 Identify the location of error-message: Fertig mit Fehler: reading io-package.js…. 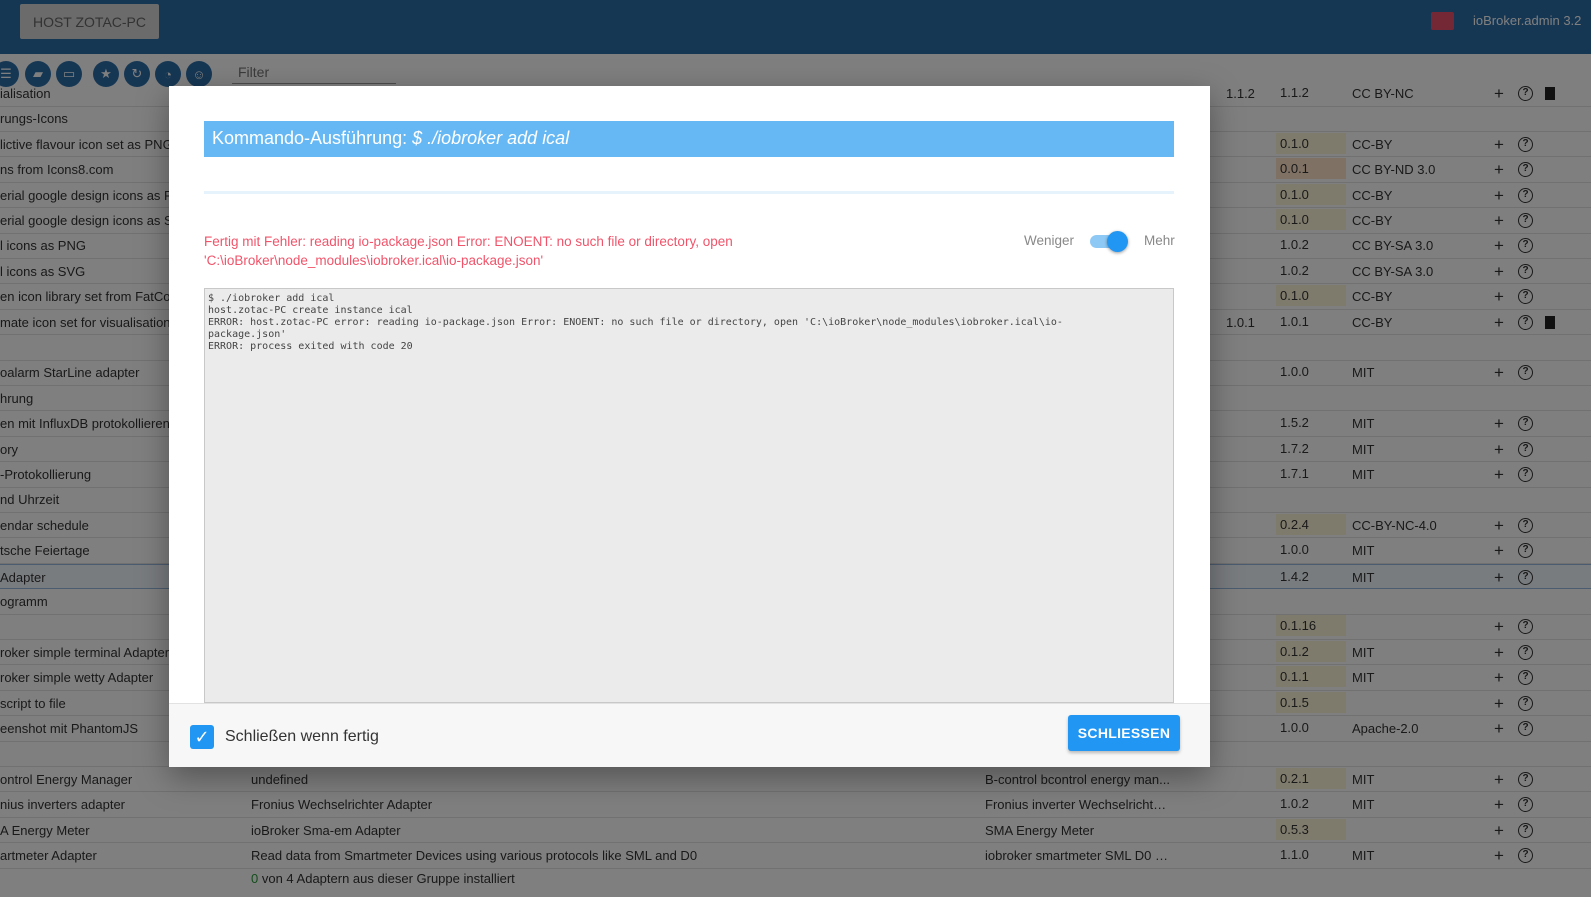
(468, 251).